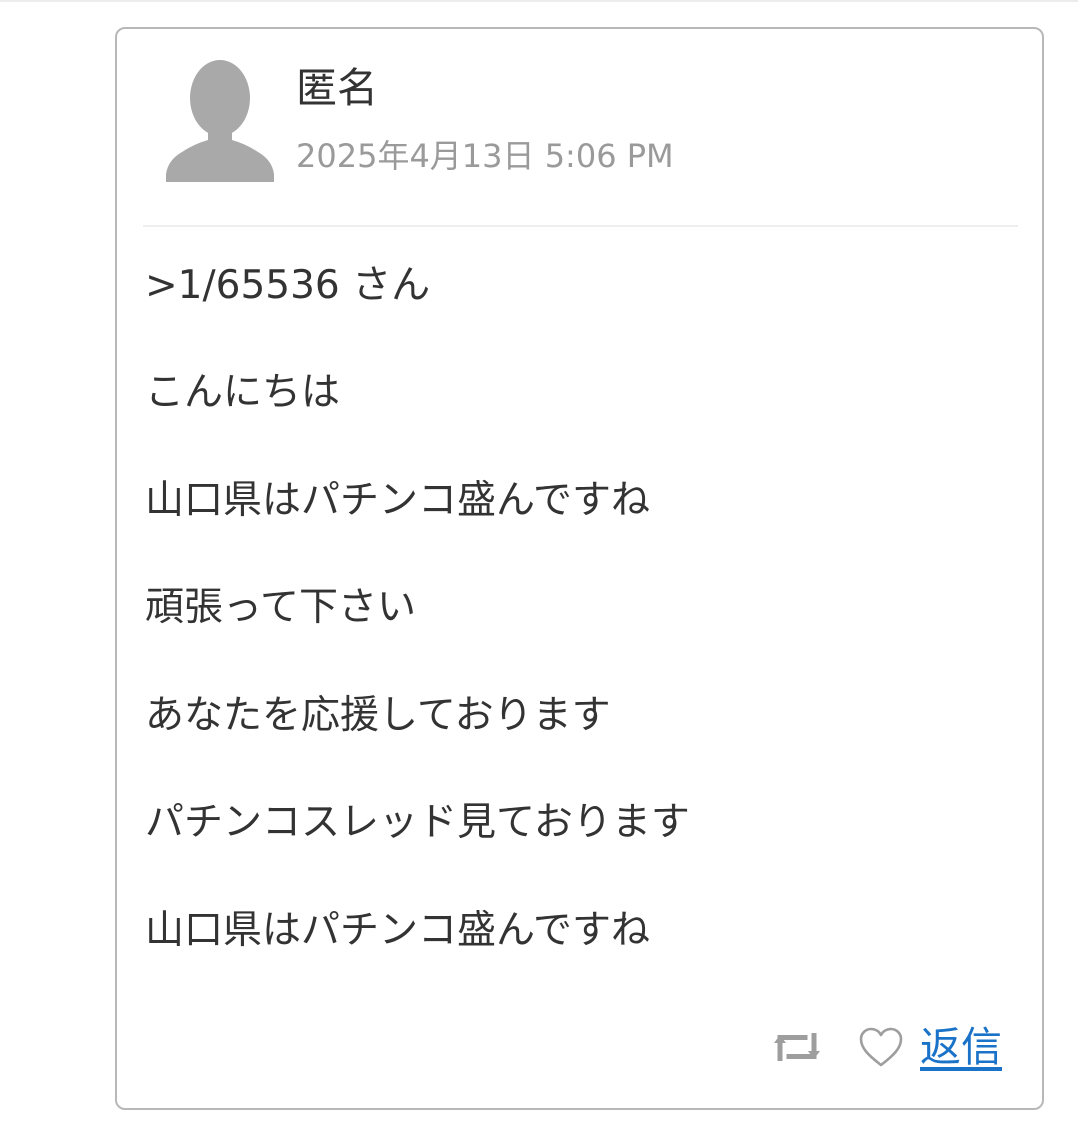 The width and height of the screenshot is (1078, 1132). I want to click on comment-actions: 返信, so click(885, 1047).